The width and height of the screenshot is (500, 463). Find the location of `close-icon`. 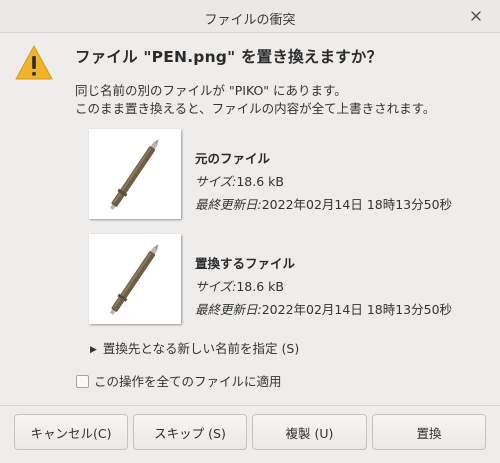

close-icon is located at coordinates (476, 16).